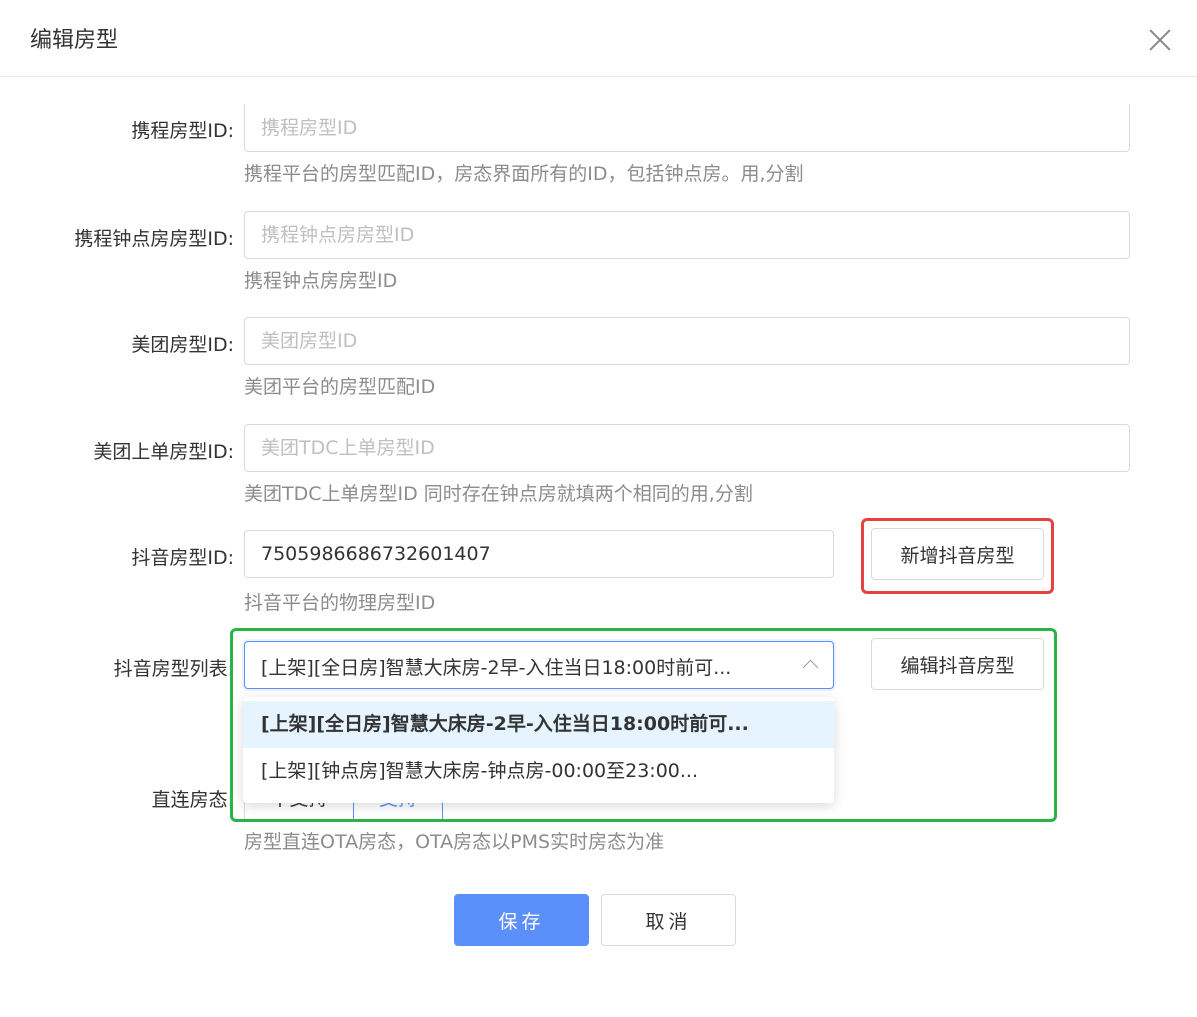  What do you see at coordinates (340, 387) in the screenshot?
I see `meituan-room-id-help: 美团平台的房型匹配ID` at bounding box center [340, 387].